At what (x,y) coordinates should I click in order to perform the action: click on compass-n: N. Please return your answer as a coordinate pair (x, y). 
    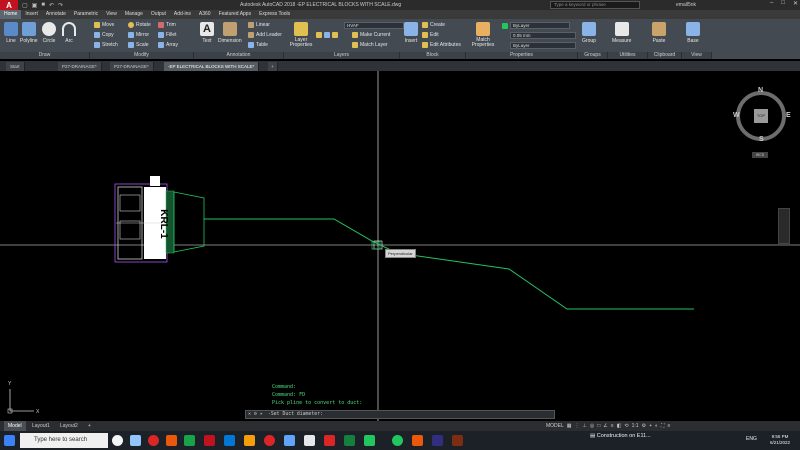
    Looking at the image, I should click on (760, 90).